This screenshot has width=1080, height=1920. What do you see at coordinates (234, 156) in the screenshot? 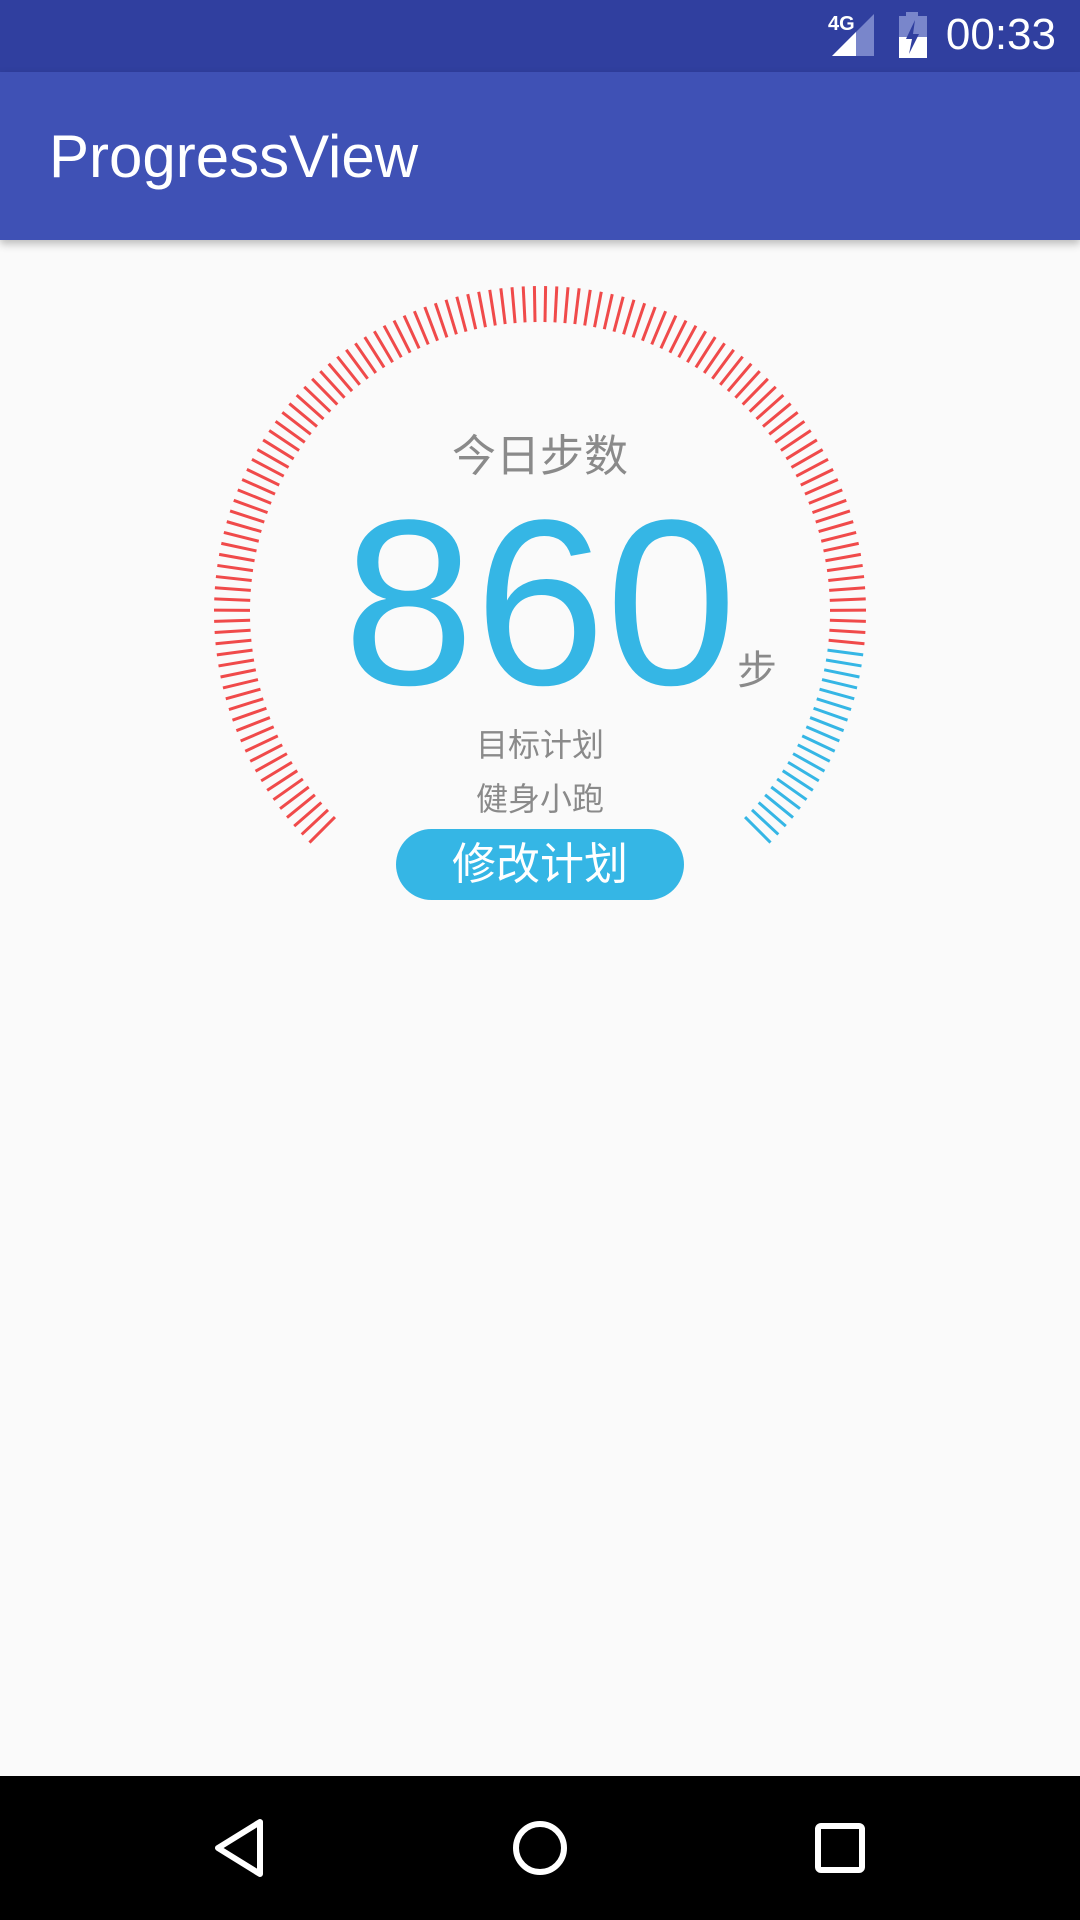
I see `app-title: ProgressView` at bounding box center [234, 156].